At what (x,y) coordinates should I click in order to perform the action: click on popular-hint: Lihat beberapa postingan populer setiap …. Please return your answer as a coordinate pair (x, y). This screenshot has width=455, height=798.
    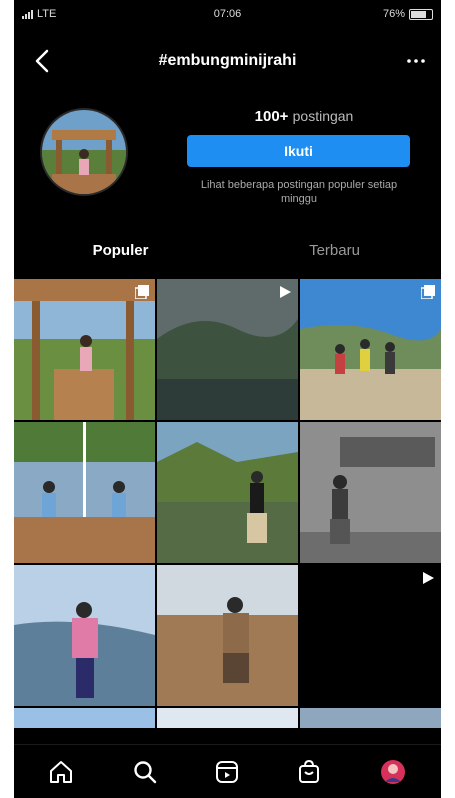
    Looking at the image, I should click on (299, 192).